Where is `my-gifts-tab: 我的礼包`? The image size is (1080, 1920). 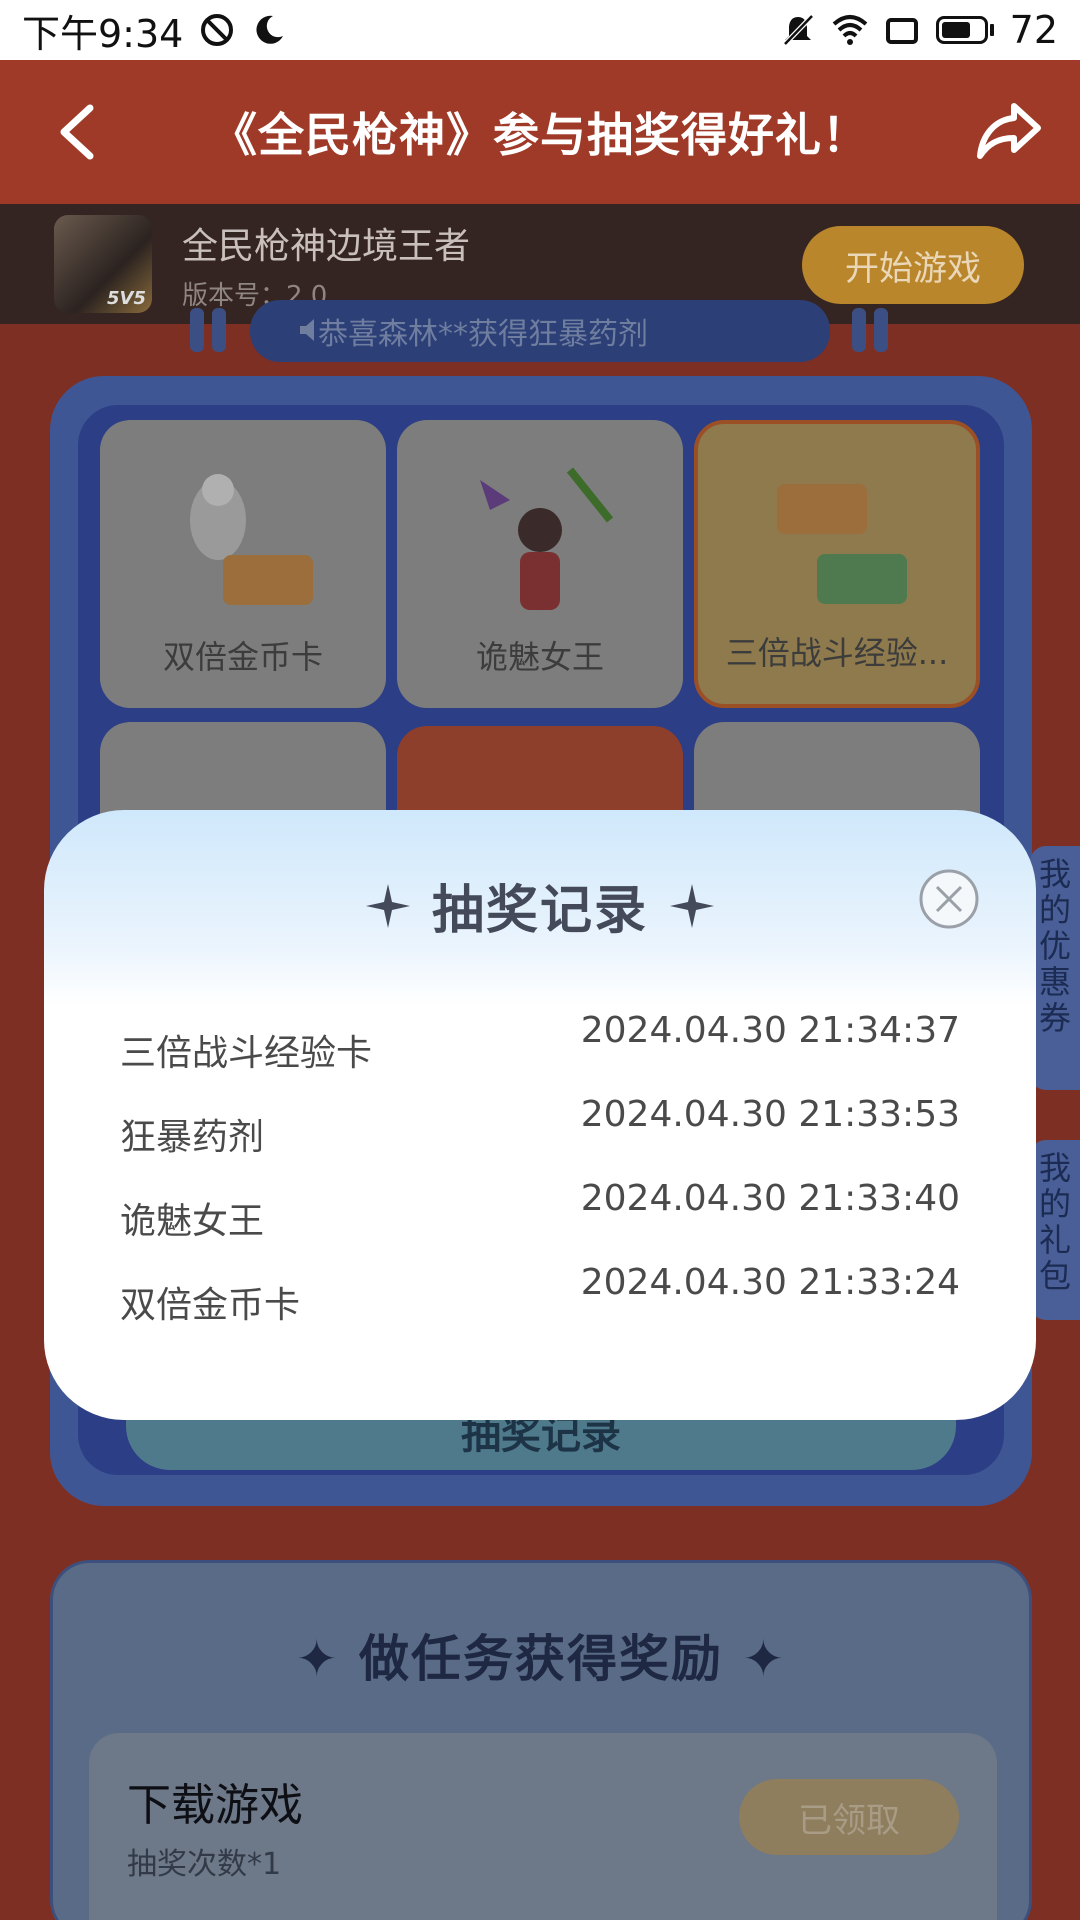 my-gifts-tab: 我的礼包 is located at coordinates (1055, 1230).